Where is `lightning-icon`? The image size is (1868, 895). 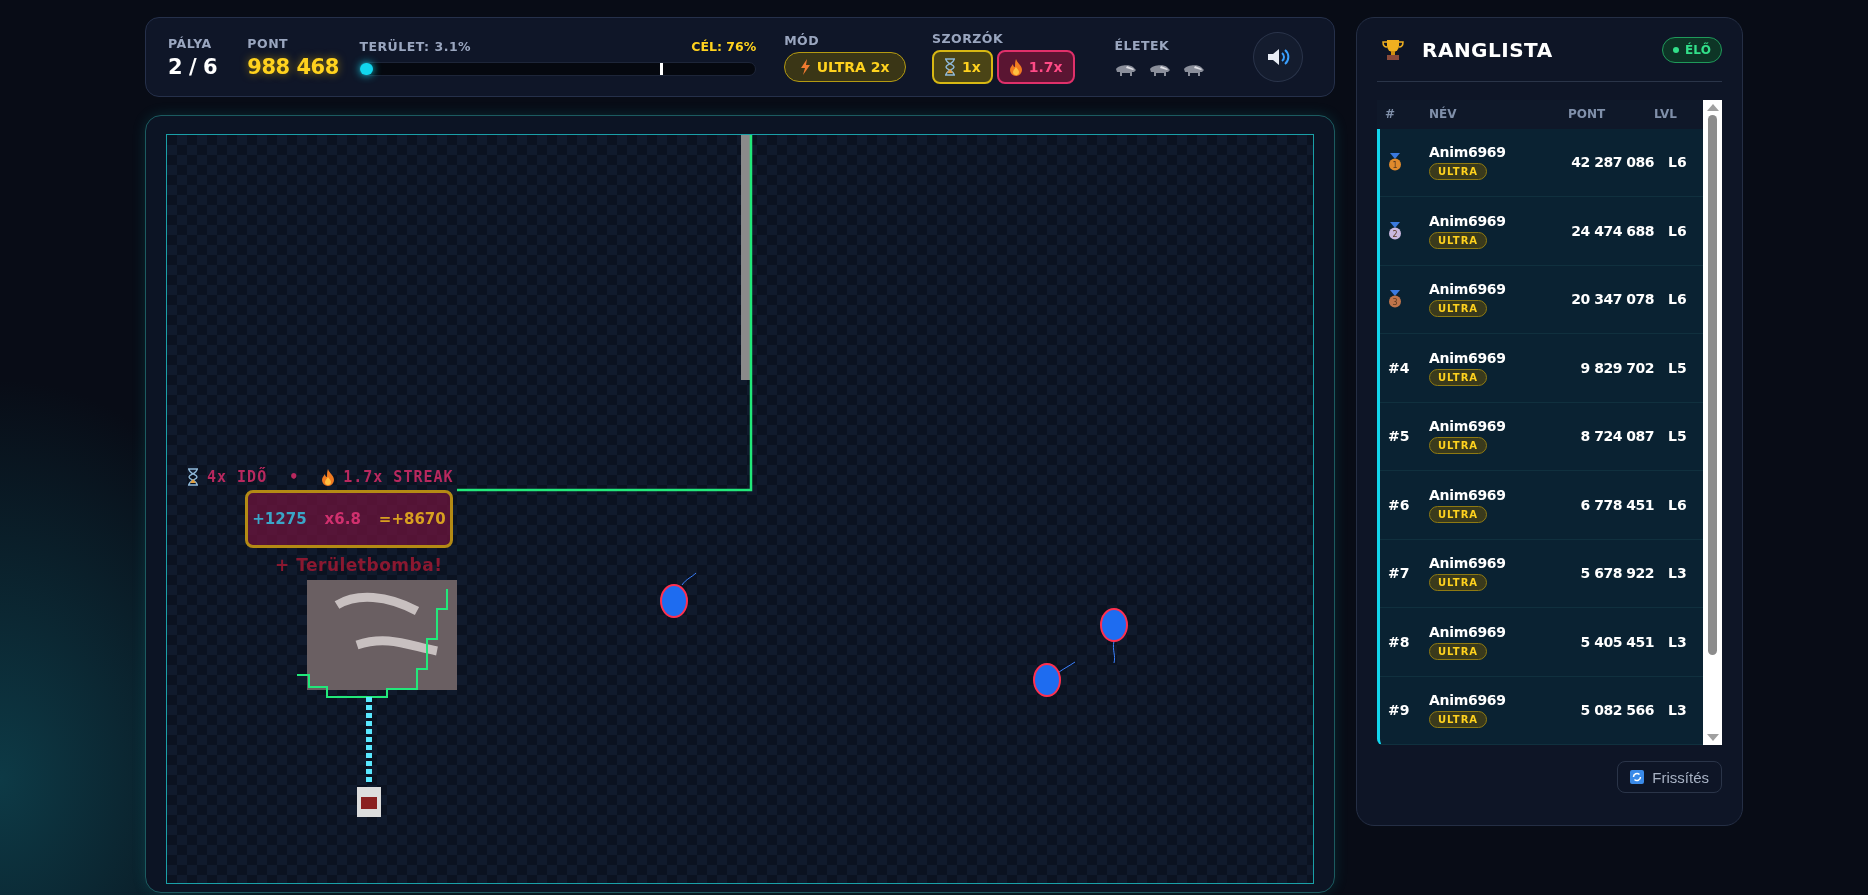
lightning-icon is located at coordinates (805, 66).